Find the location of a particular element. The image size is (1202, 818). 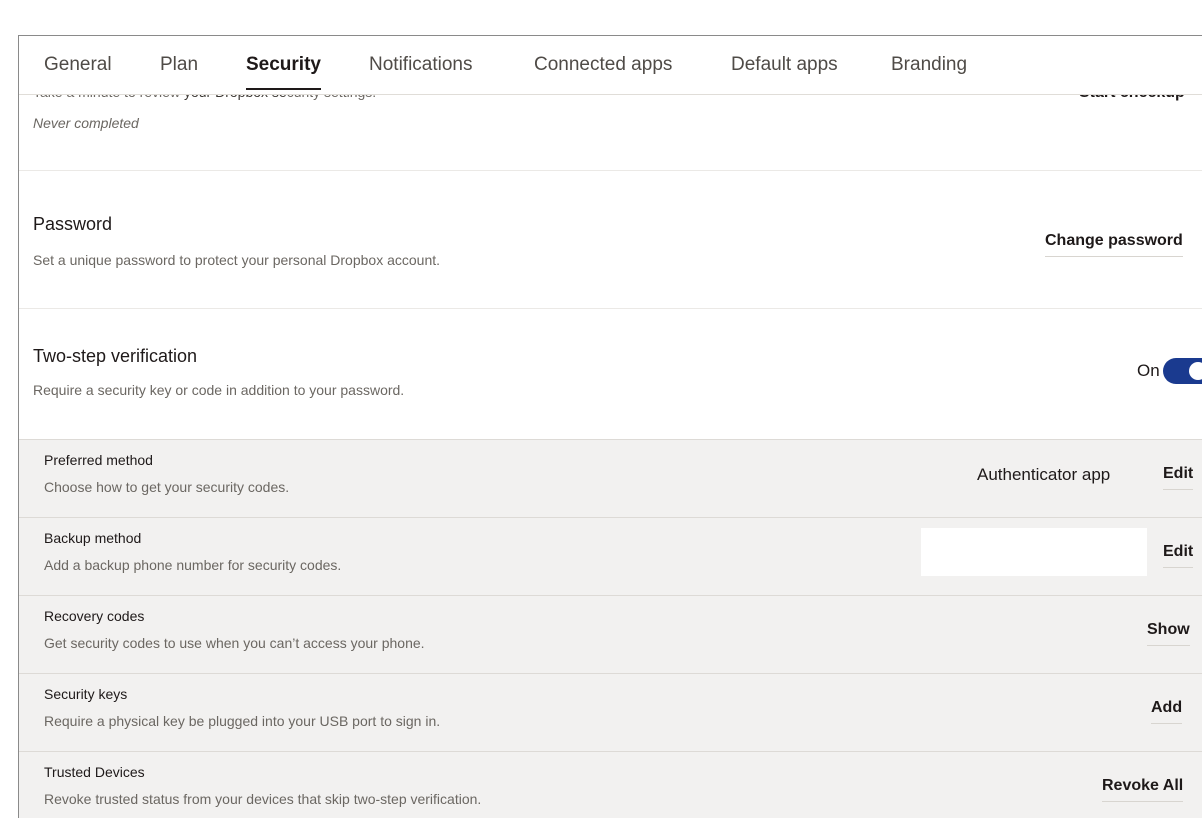

tab-security: Security is located at coordinates (283, 71).